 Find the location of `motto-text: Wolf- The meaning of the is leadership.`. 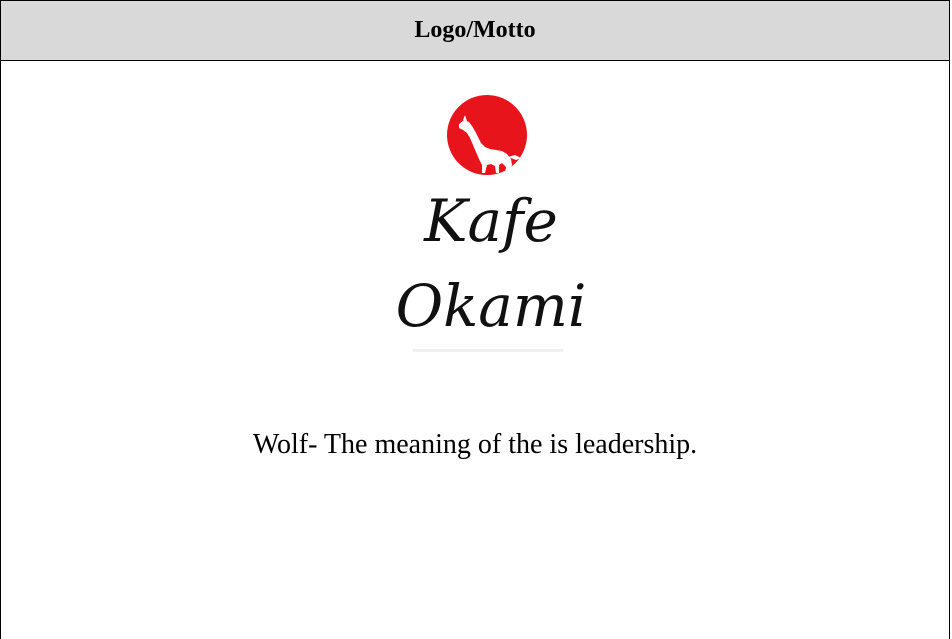

motto-text: Wolf- The meaning of the is leadership. is located at coordinates (475, 444).